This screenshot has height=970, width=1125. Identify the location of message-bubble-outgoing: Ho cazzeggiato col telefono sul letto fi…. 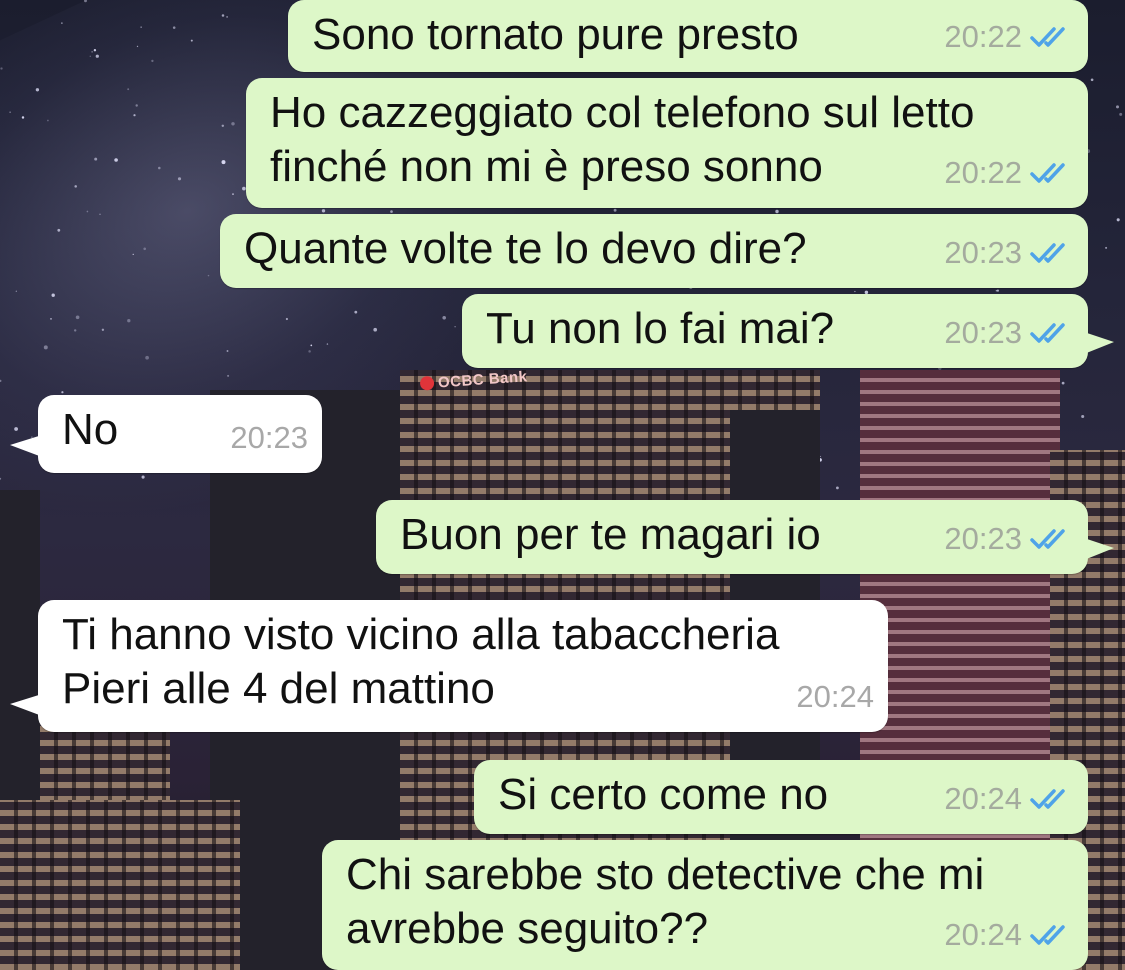
(667, 143).